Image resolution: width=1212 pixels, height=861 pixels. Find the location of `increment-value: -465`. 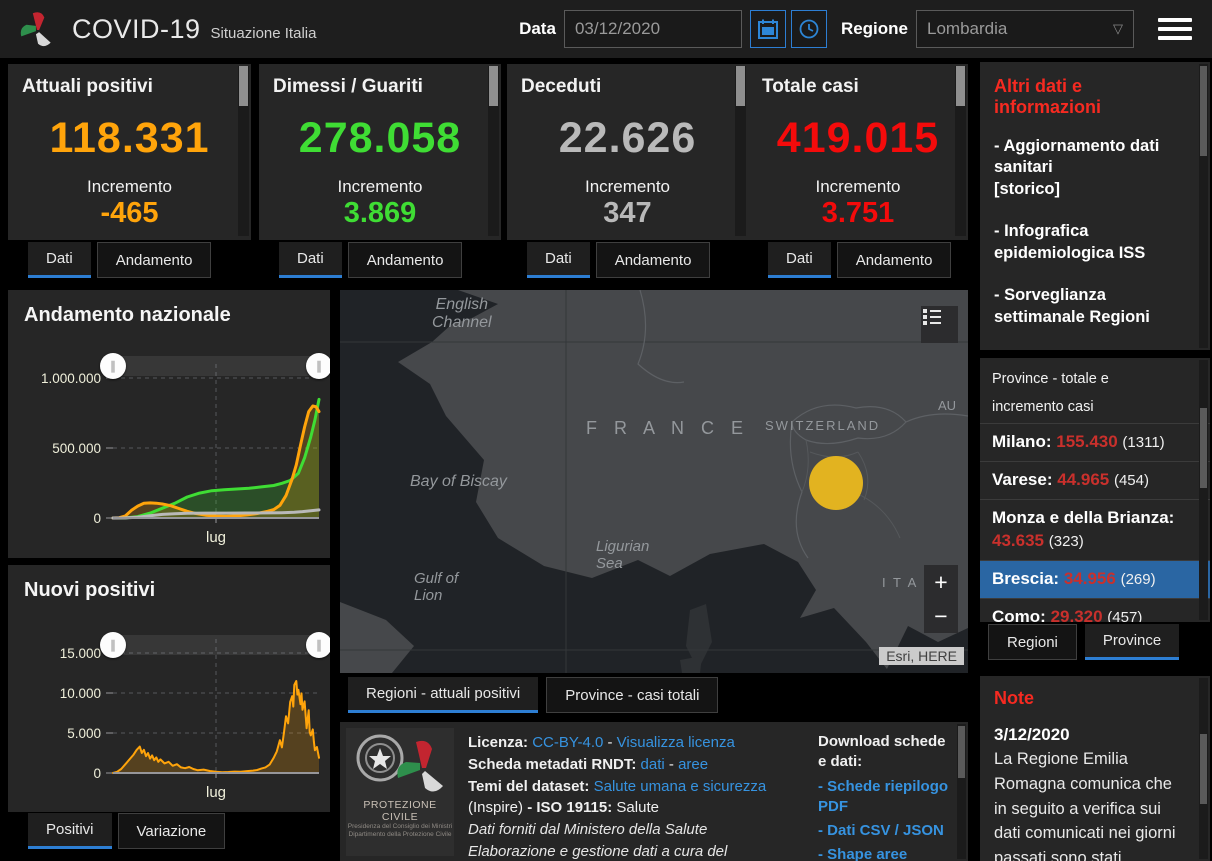

increment-value: -465 is located at coordinates (129, 213).